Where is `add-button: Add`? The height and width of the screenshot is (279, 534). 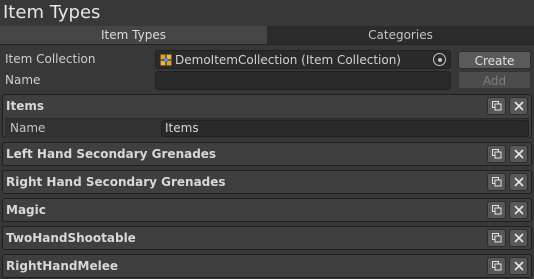
add-button: Add is located at coordinates (494, 80).